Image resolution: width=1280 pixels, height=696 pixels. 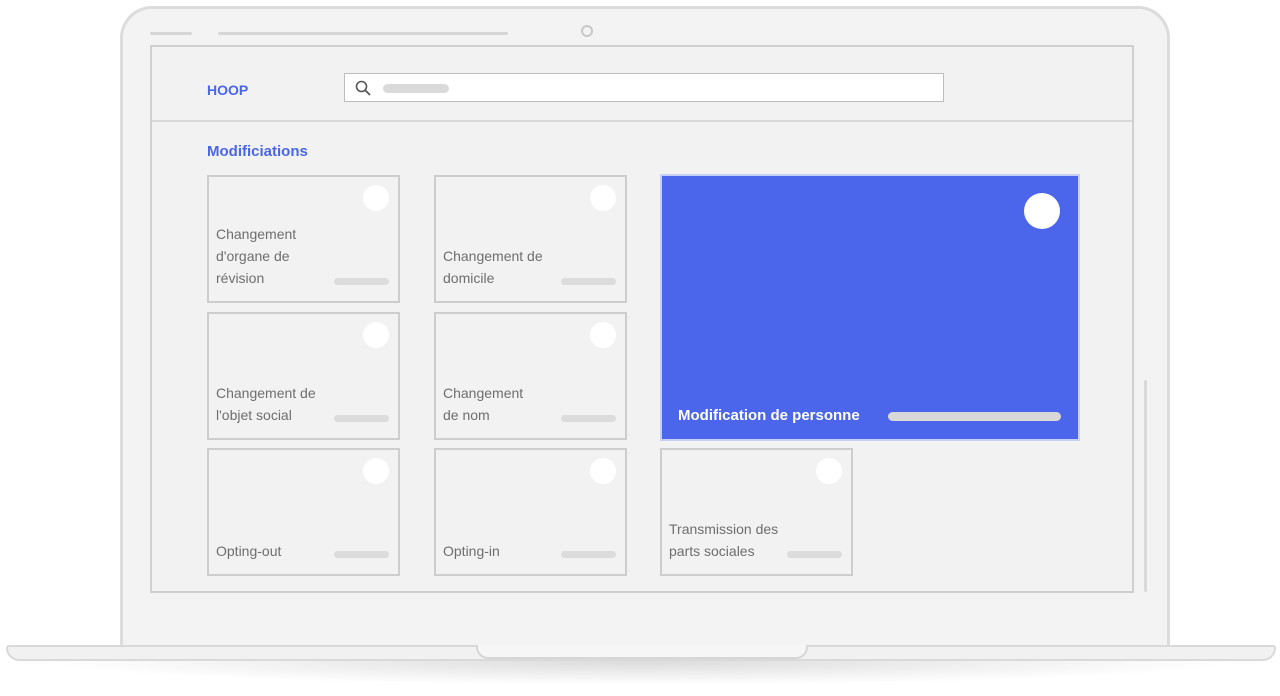 I want to click on header-divider, so click(x=642, y=121).